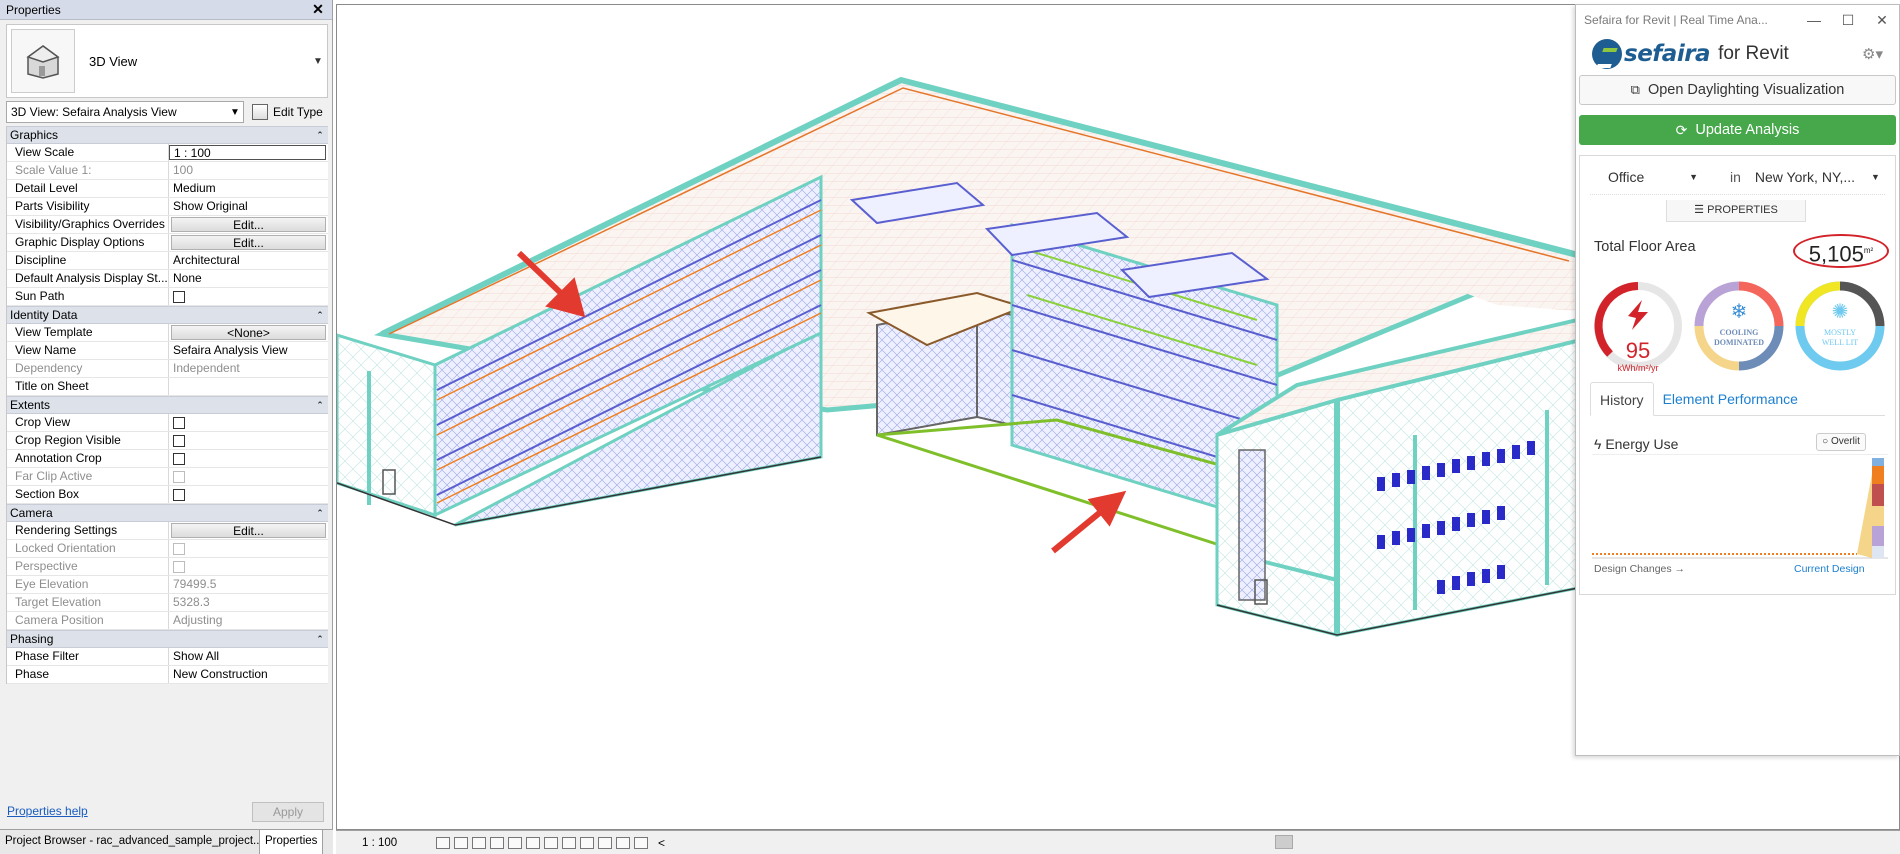 This screenshot has height=854, width=1900. Describe the element at coordinates (1817, 177) in the screenshot. I see `location-select: New York, NY,... ▼` at that location.